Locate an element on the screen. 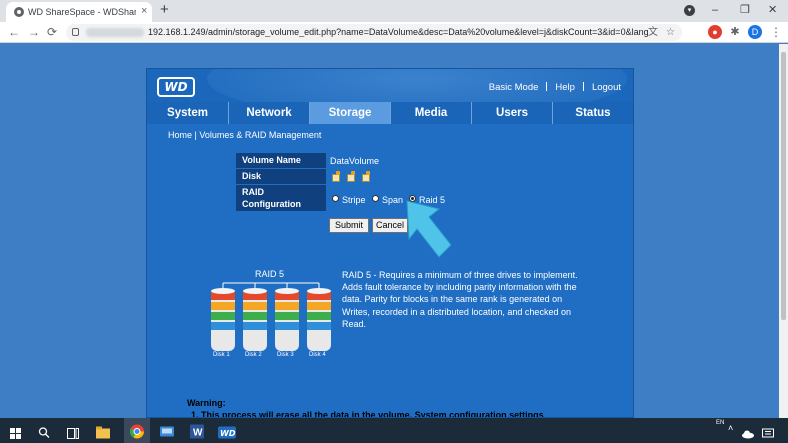 Image resolution: width=788 pixels, height=443 pixels. tab-close-icon: × is located at coordinates (144, 11).